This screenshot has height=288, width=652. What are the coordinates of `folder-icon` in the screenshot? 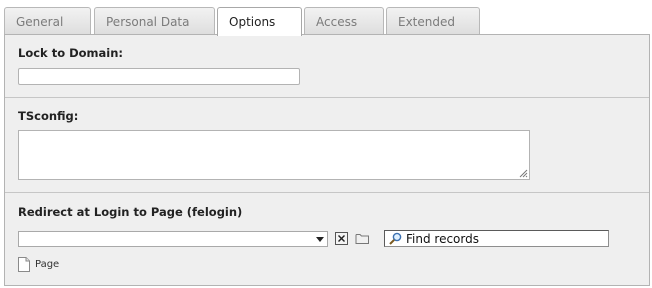 It's located at (362, 238).